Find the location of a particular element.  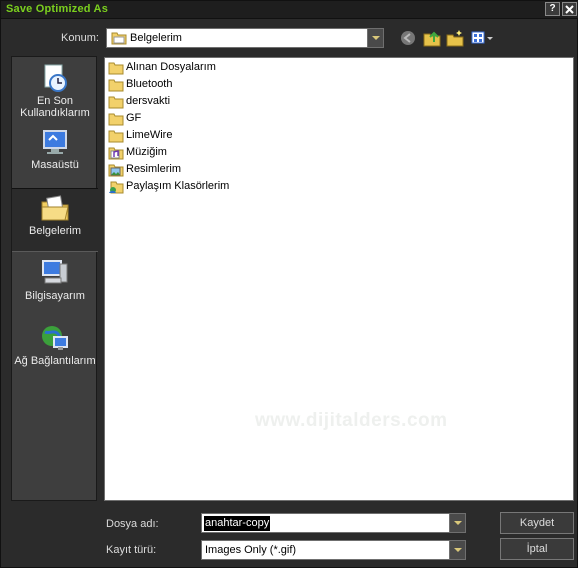

location-dropdown-arrow is located at coordinates (375, 38).